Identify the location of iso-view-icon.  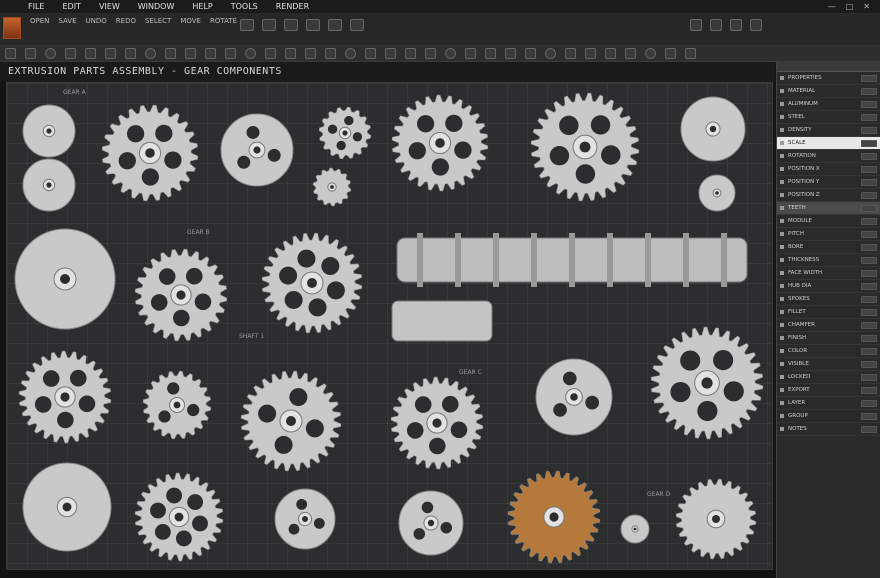
(270, 53).